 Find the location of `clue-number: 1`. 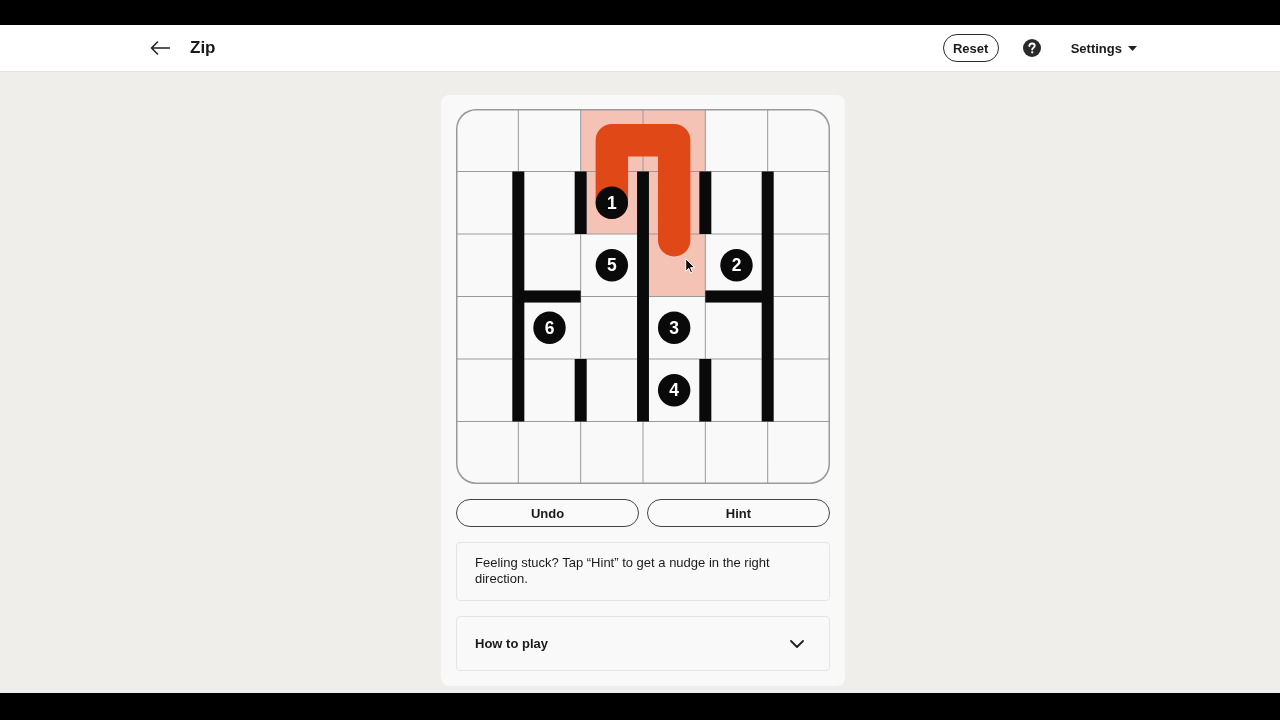

clue-number: 1 is located at coordinates (612, 202).